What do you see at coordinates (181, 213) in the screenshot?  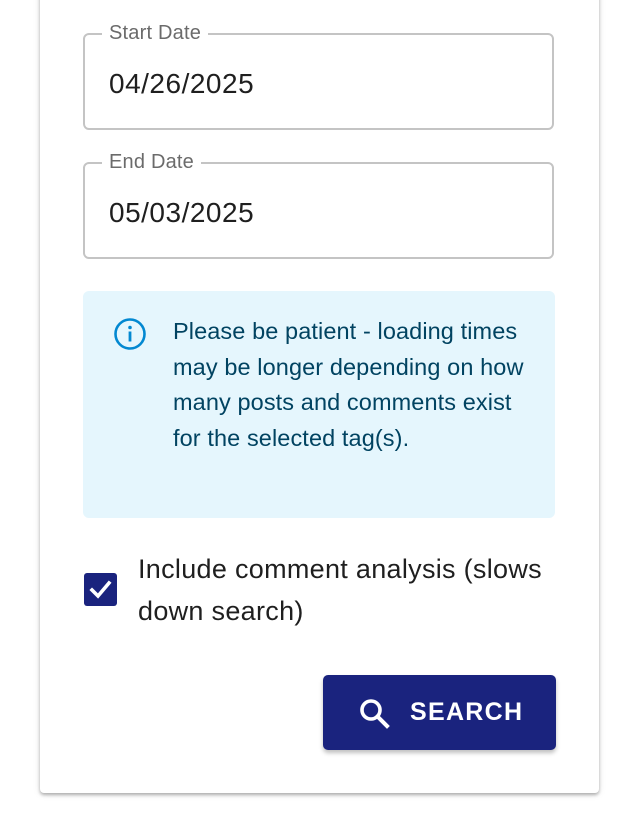 I see `end-date-input: 05/03/2025` at bounding box center [181, 213].